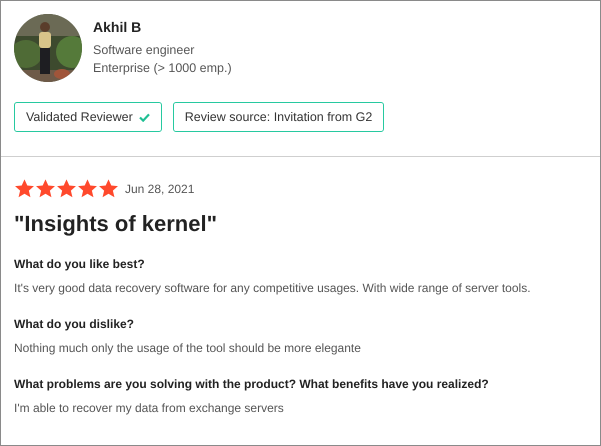  What do you see at coordinates (278, 117) in the screenshot?
I see `badge-label: Review source: Invitation from G2` at bounding box center [278, 117].